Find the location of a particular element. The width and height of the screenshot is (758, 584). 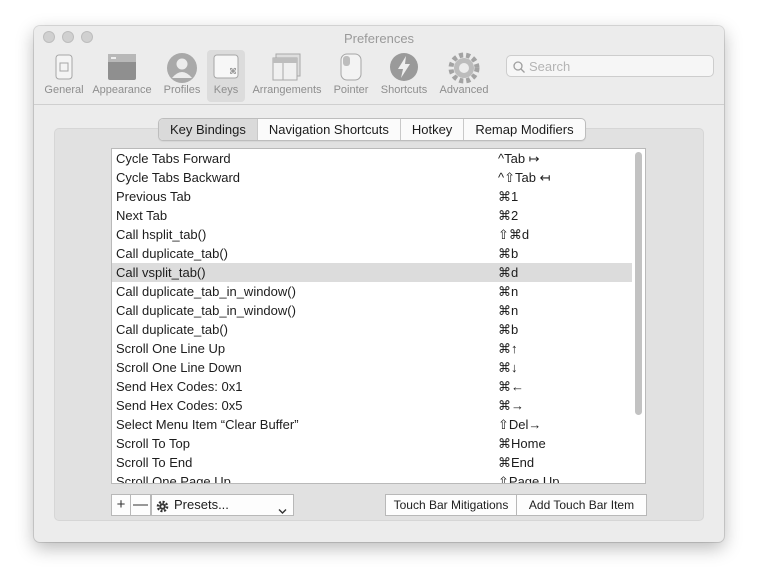

binding-shortcut: ⌘↓ is located at coordinates (508, 367).